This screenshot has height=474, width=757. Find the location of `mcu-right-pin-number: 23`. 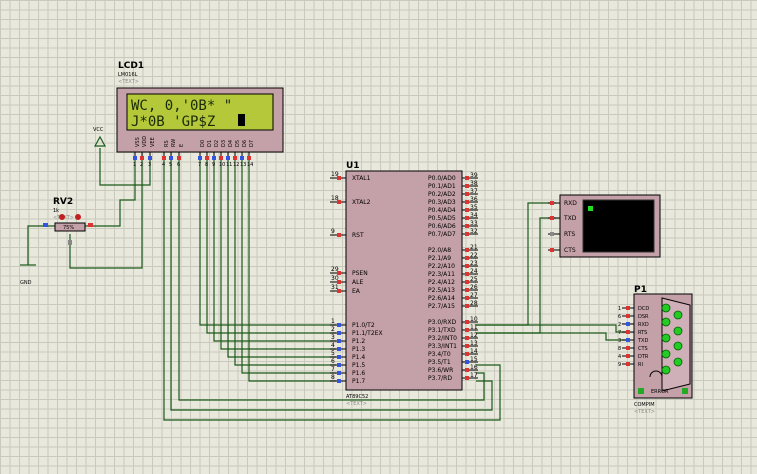

mcu-right-pin-number: 23 is located at coordinates (474, 263).